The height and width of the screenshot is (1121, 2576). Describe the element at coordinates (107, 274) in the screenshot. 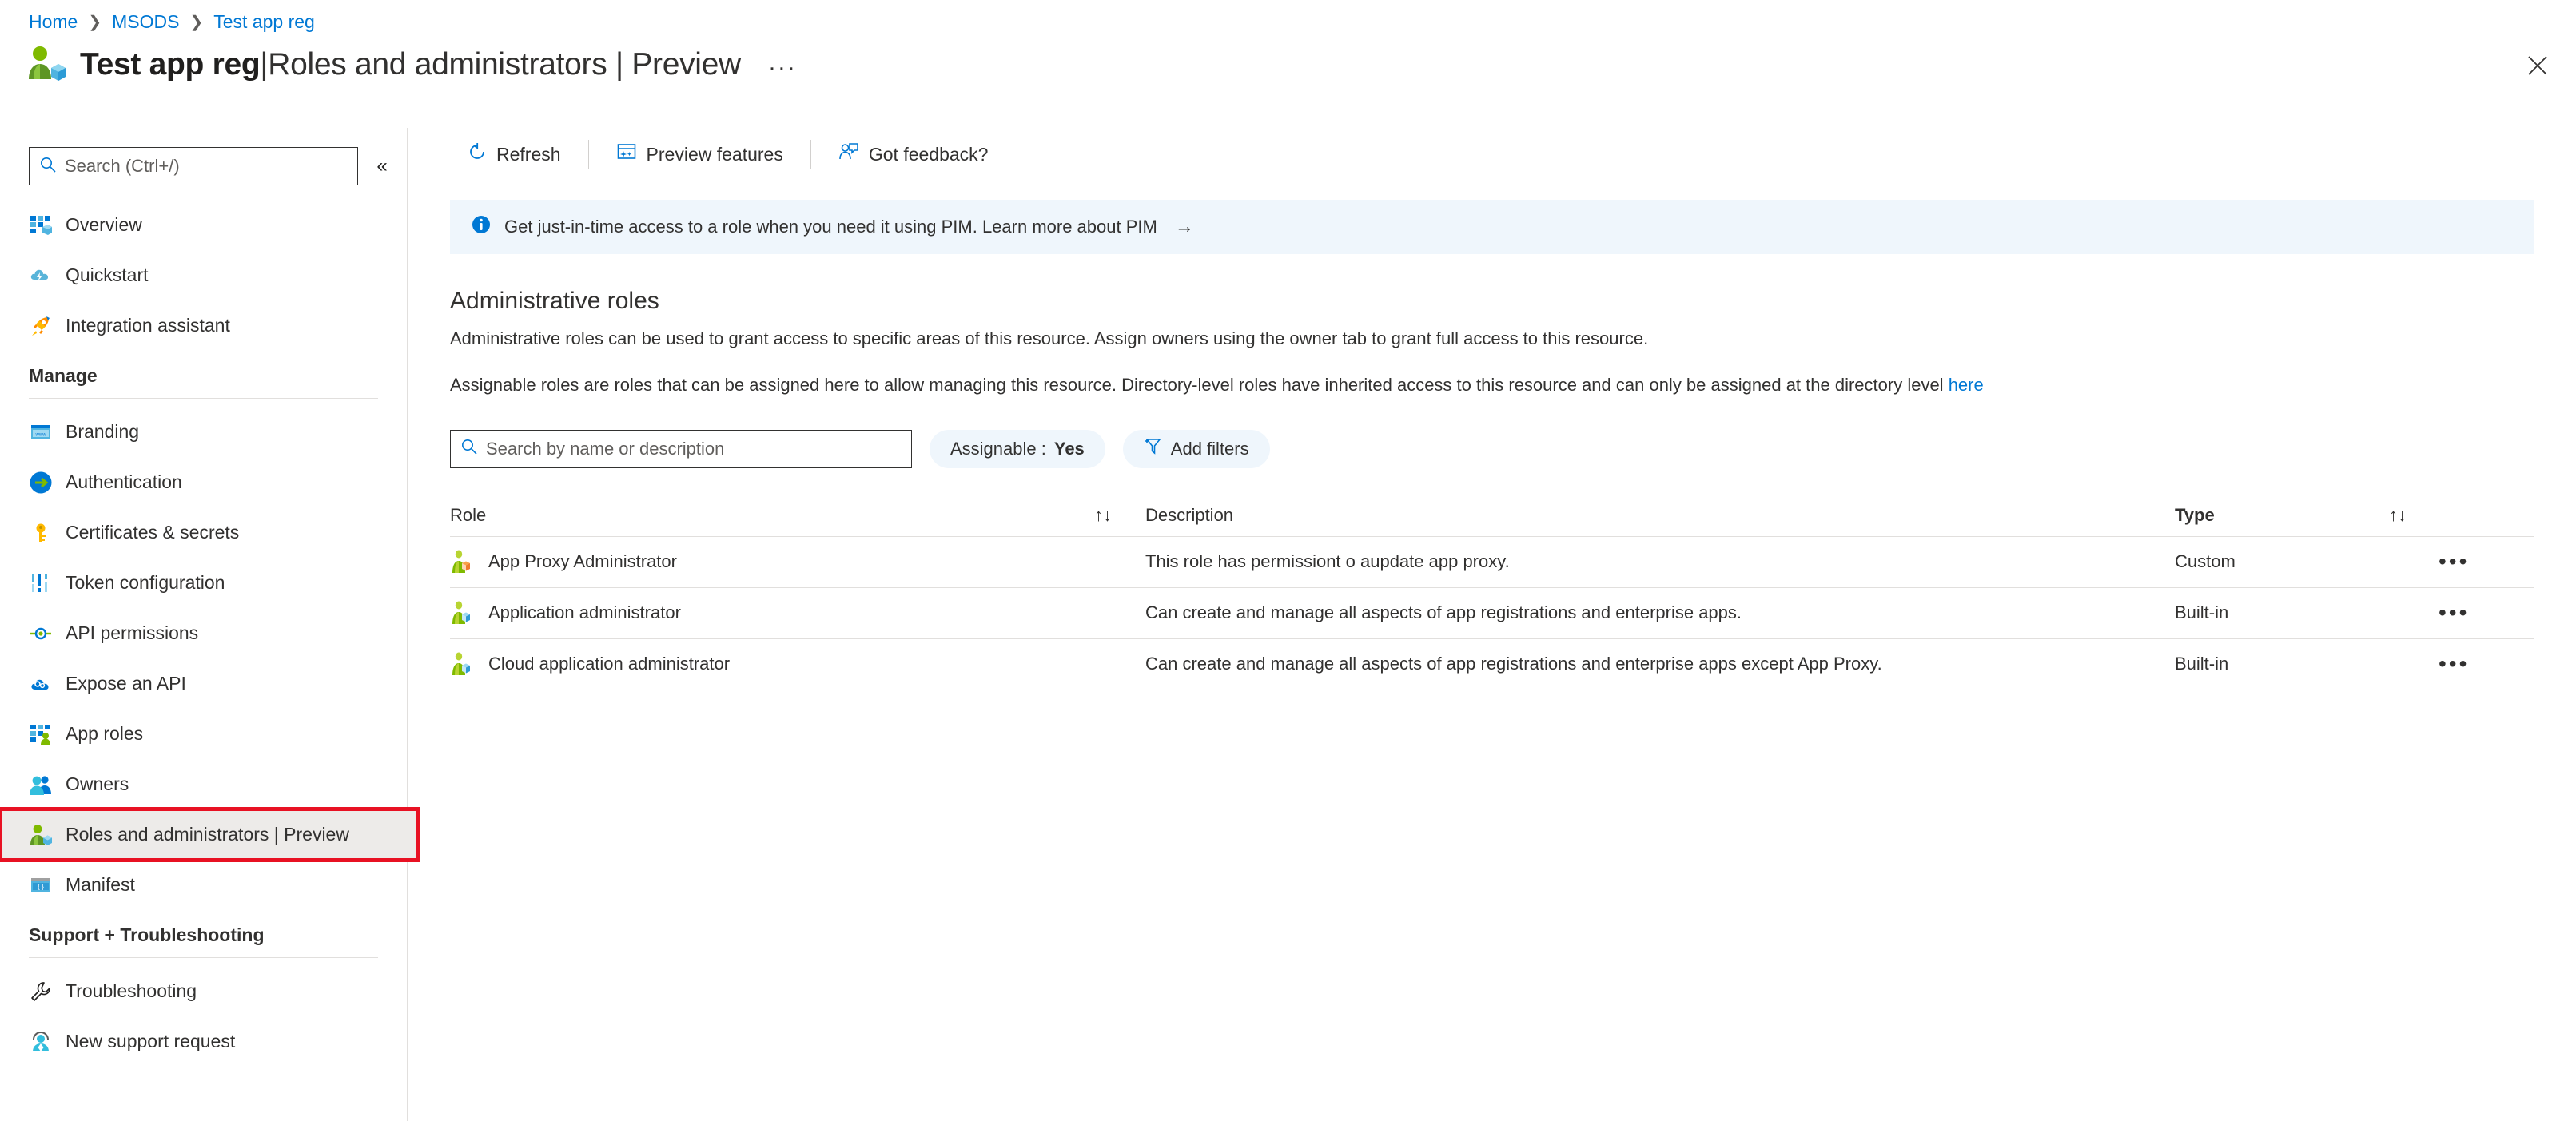

I see `sidebar-item-label: Quickstart` at that location.